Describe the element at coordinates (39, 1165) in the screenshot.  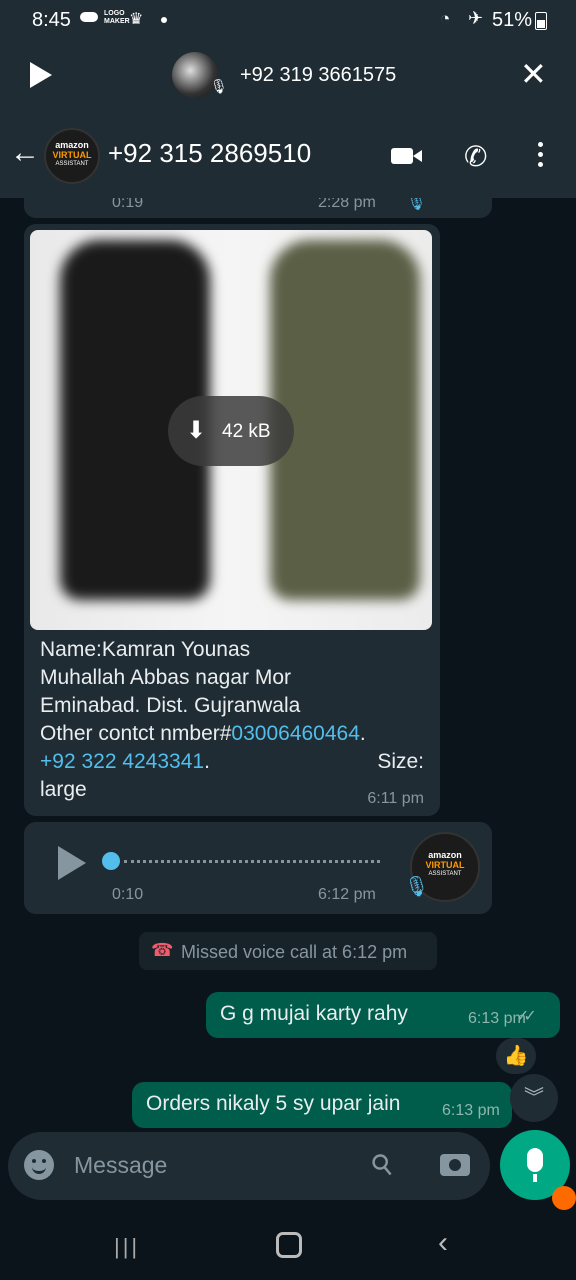
I see `emoji-icon` at that location.